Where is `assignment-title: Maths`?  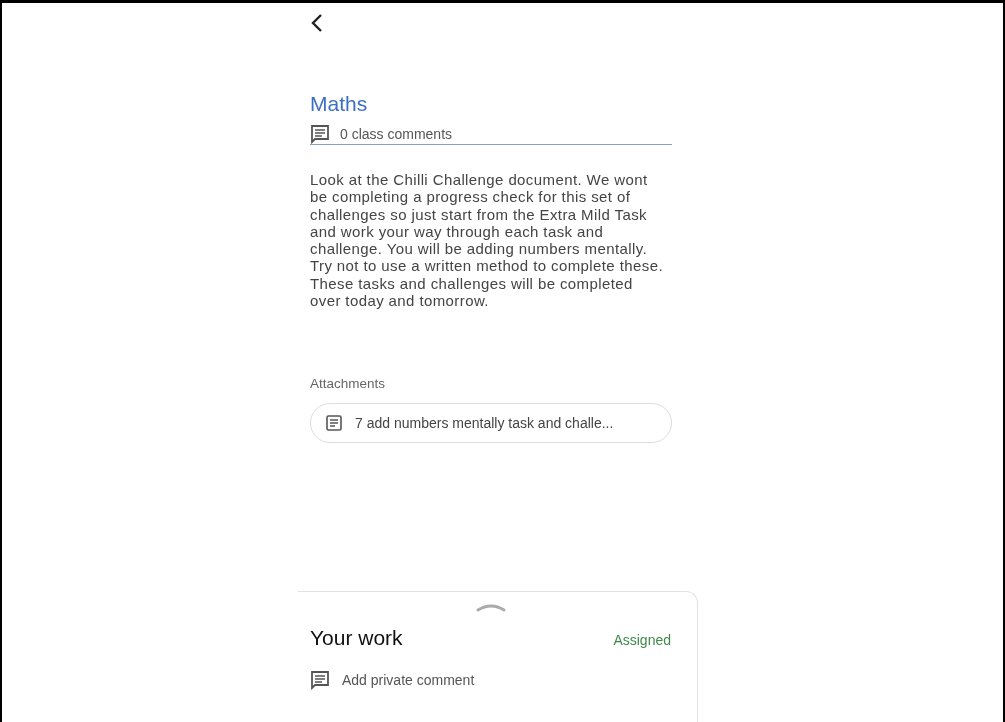
assignment-title: Maths is located at coordinates (339, 104).